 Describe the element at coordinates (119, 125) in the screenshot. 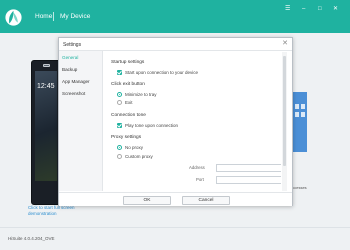

I see `tone-checkbox` at that location.